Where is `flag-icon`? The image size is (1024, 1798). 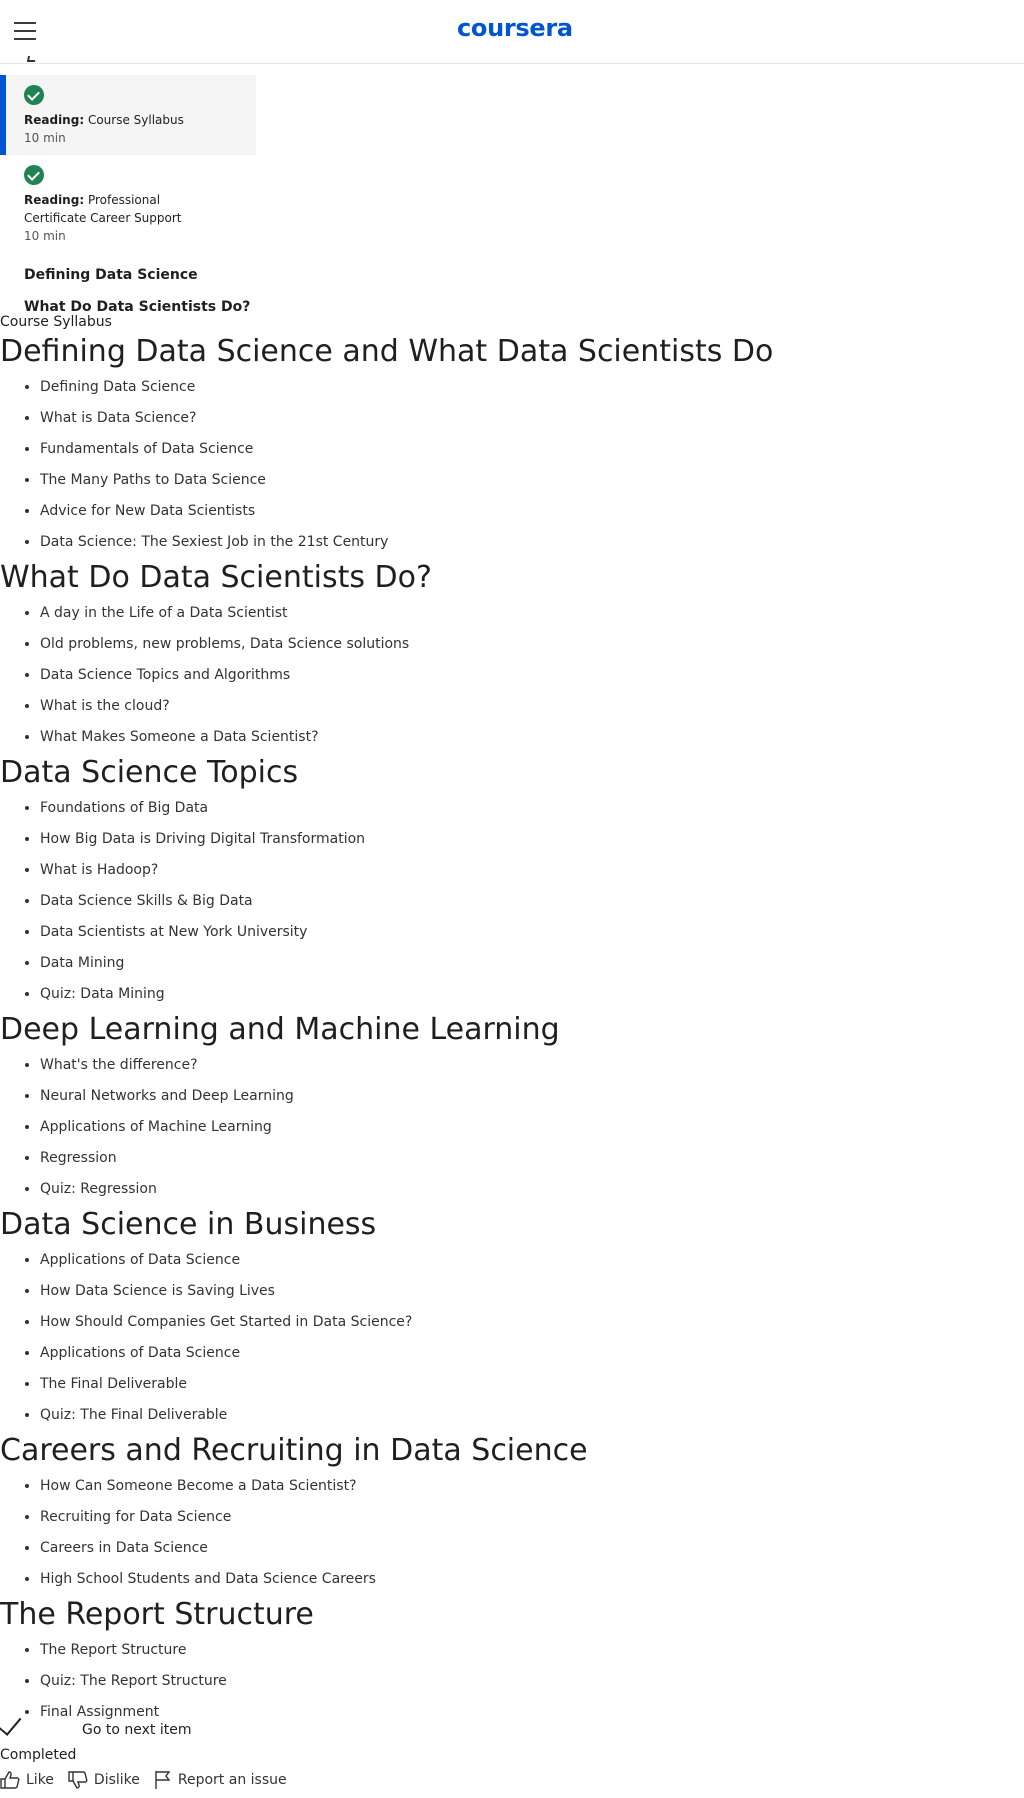 flag-icon is located at coordinates (163, 1780).